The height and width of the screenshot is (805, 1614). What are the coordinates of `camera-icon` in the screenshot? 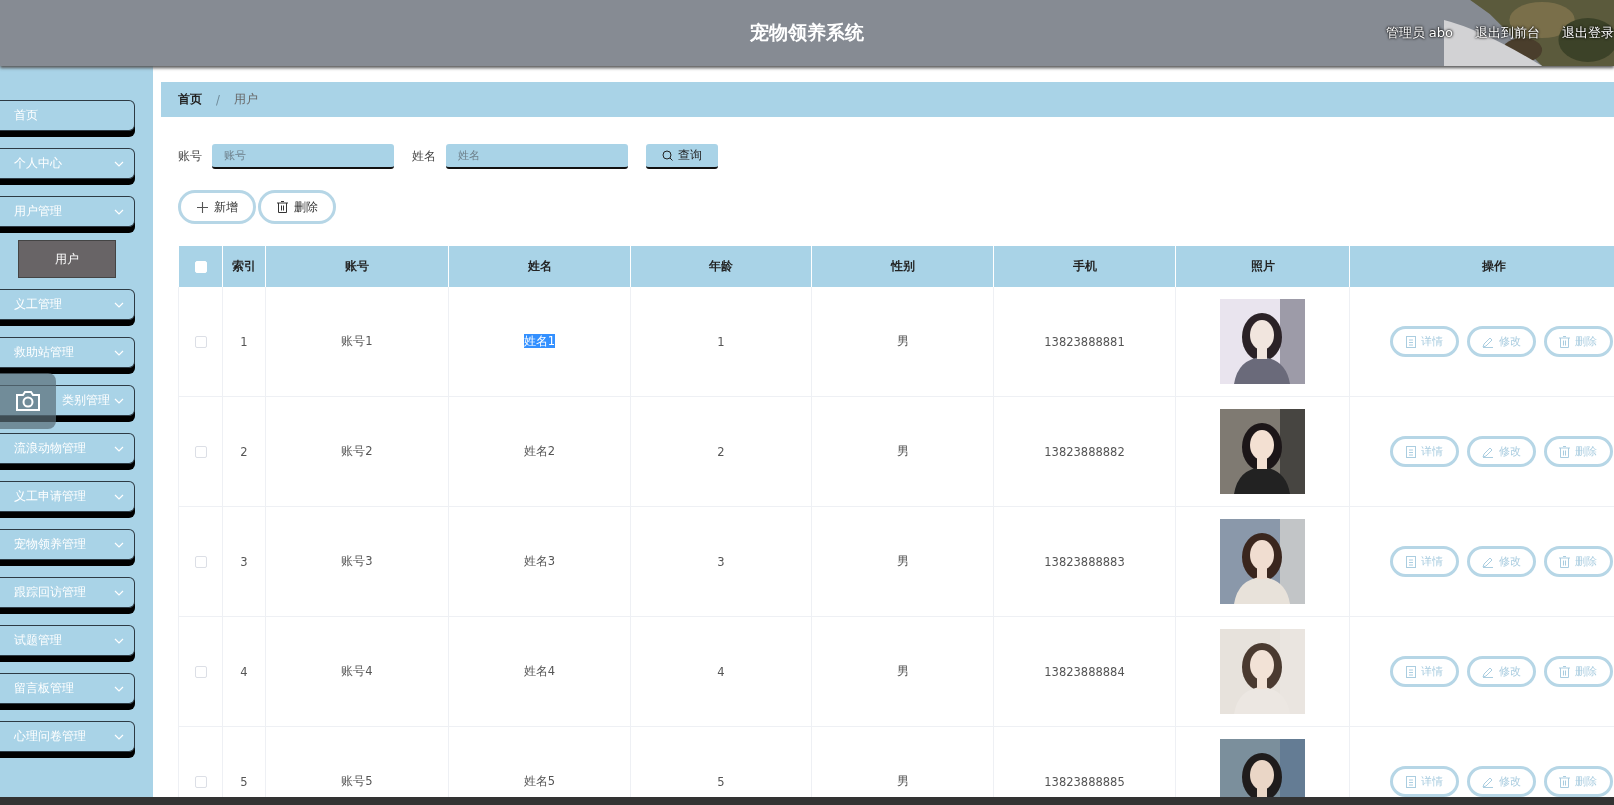 It's located at (28, 401).